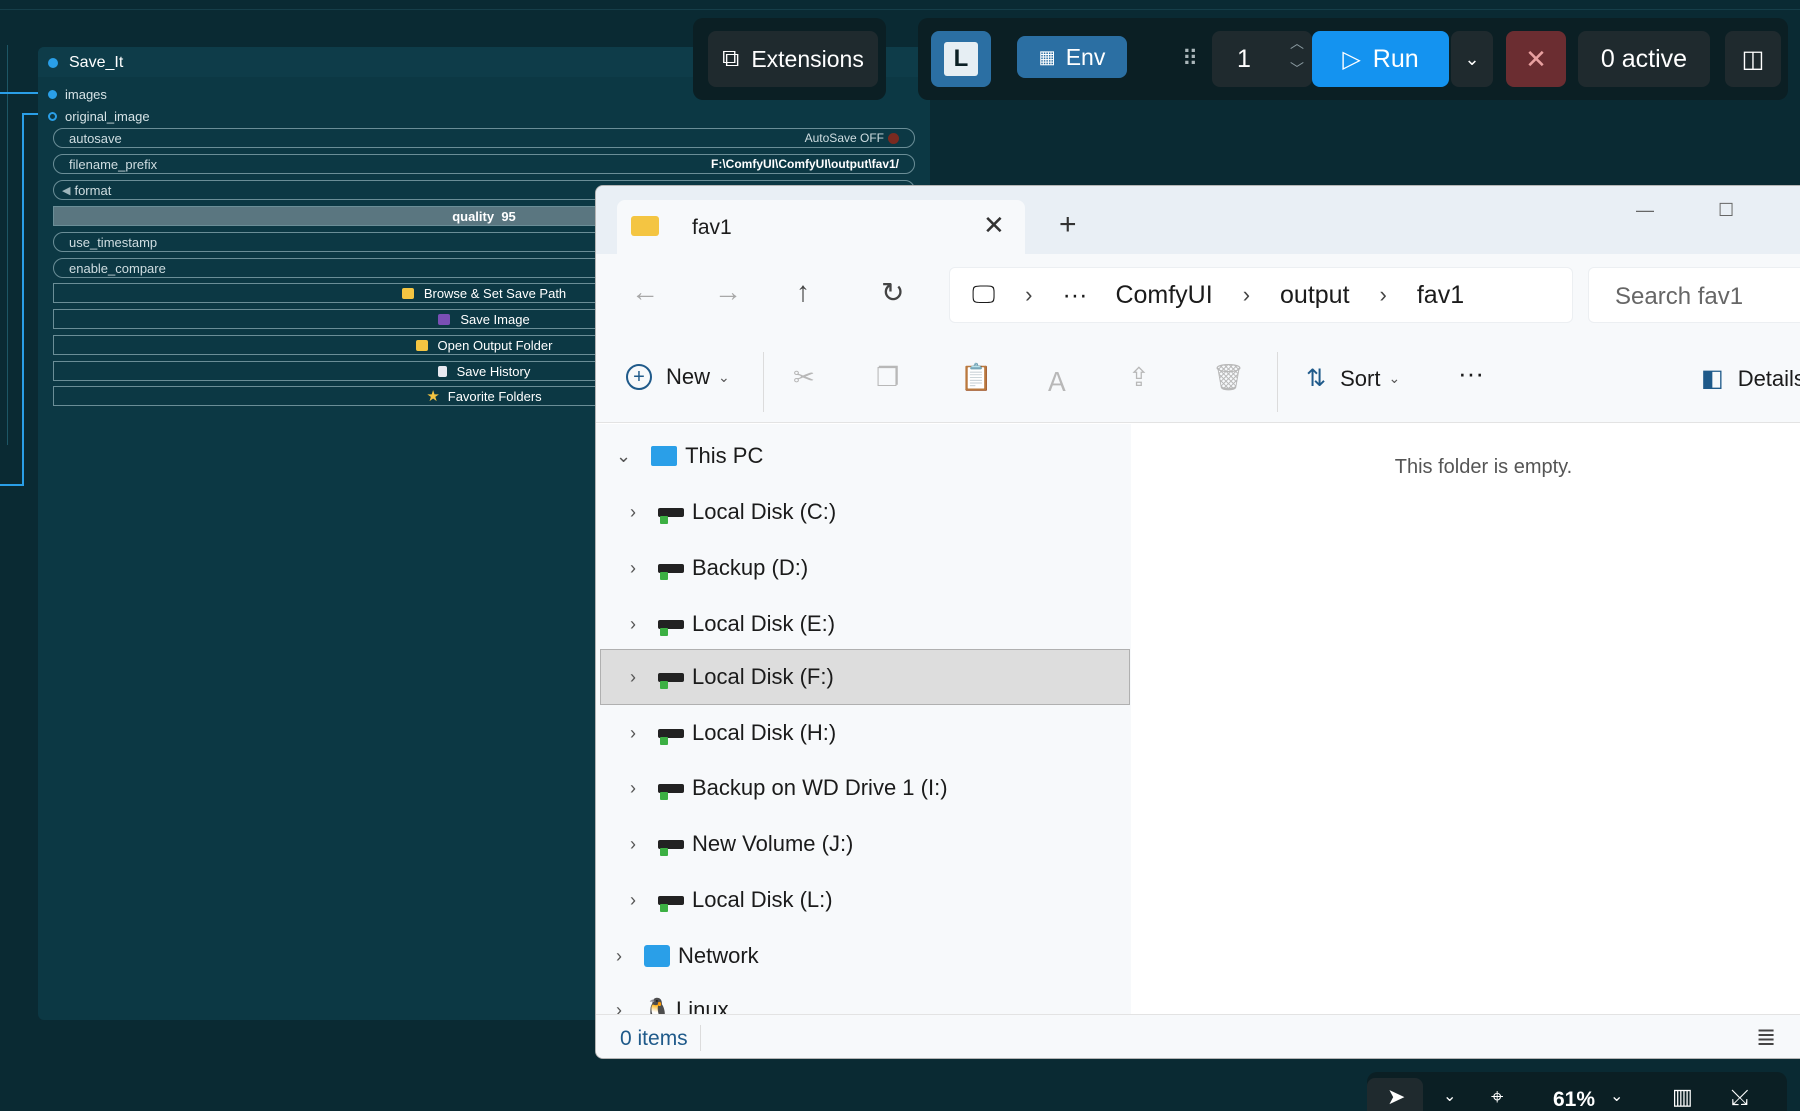 This screenshot has width=1800, height=1111. Describe the element at coordinates (1297, 69) in the screenshot. I see `chevron-down-icon: ﹀` at that location.